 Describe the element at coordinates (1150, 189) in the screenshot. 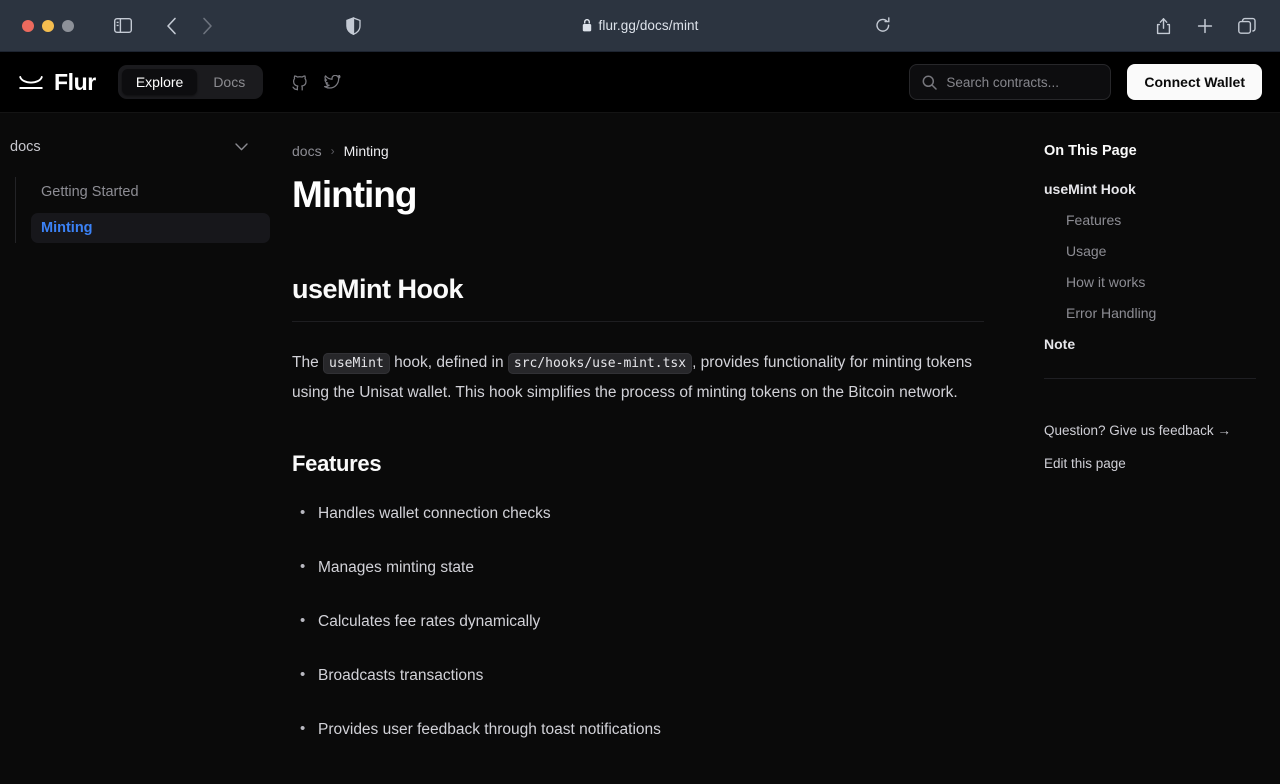

I see `toc-link-usemint-hook: useMint Hook` at that location.